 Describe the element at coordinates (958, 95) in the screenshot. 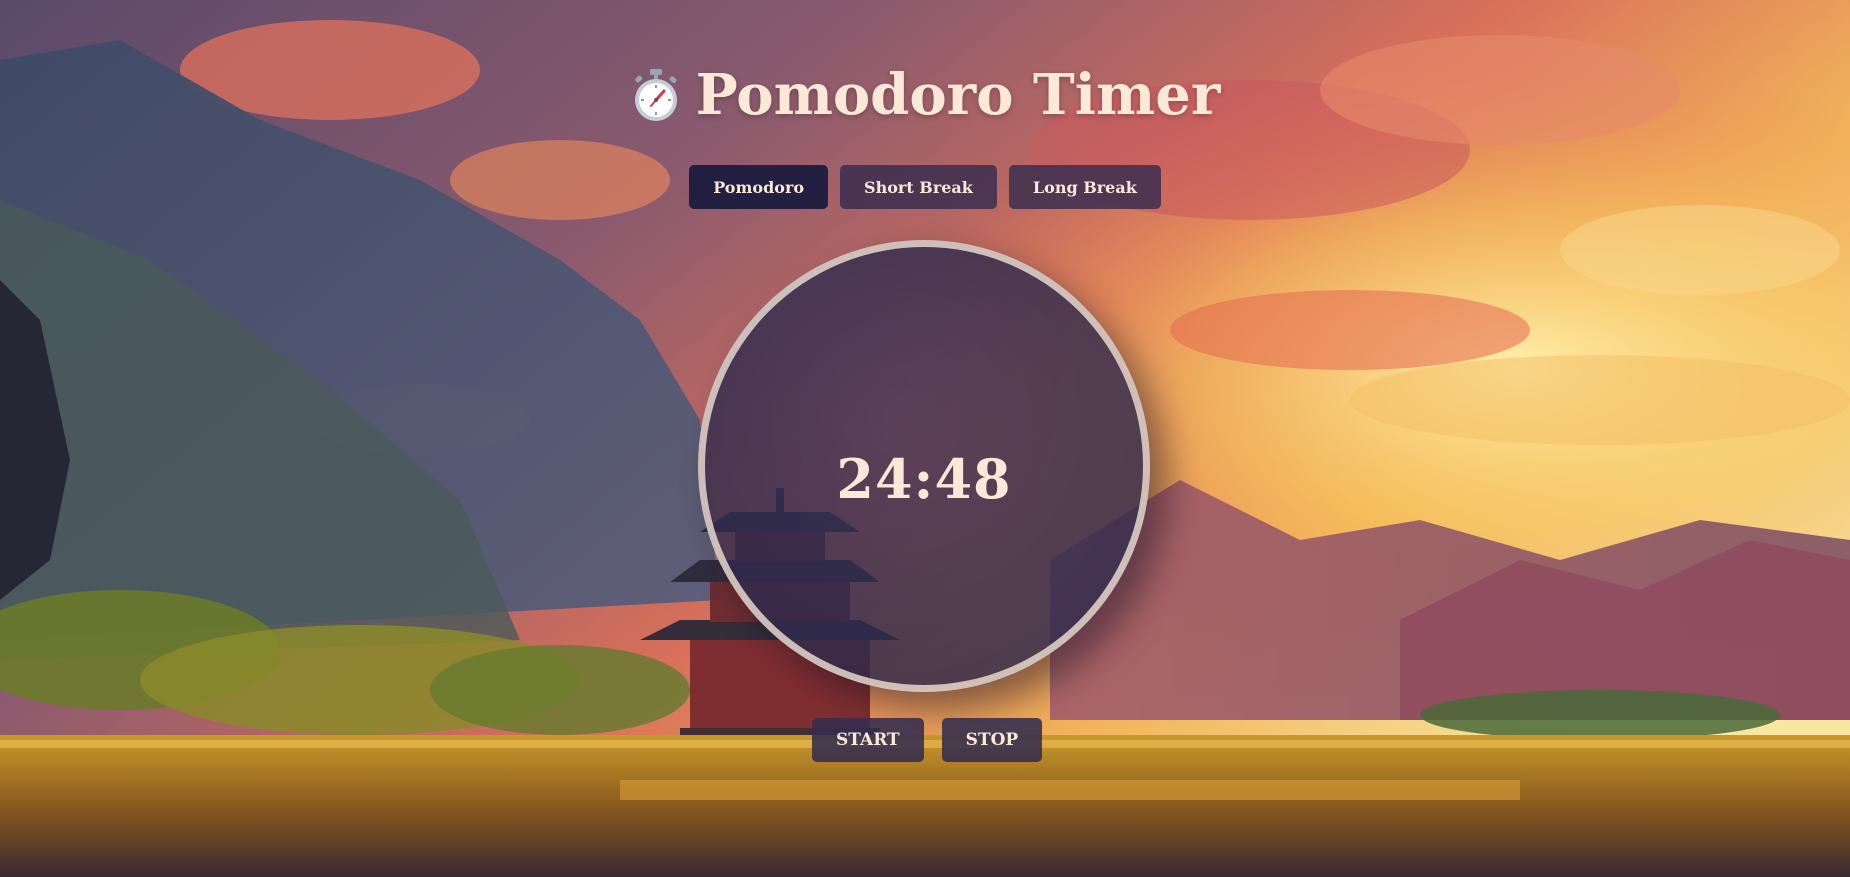

I see `app-title: Pomodoro Timer` at that location.